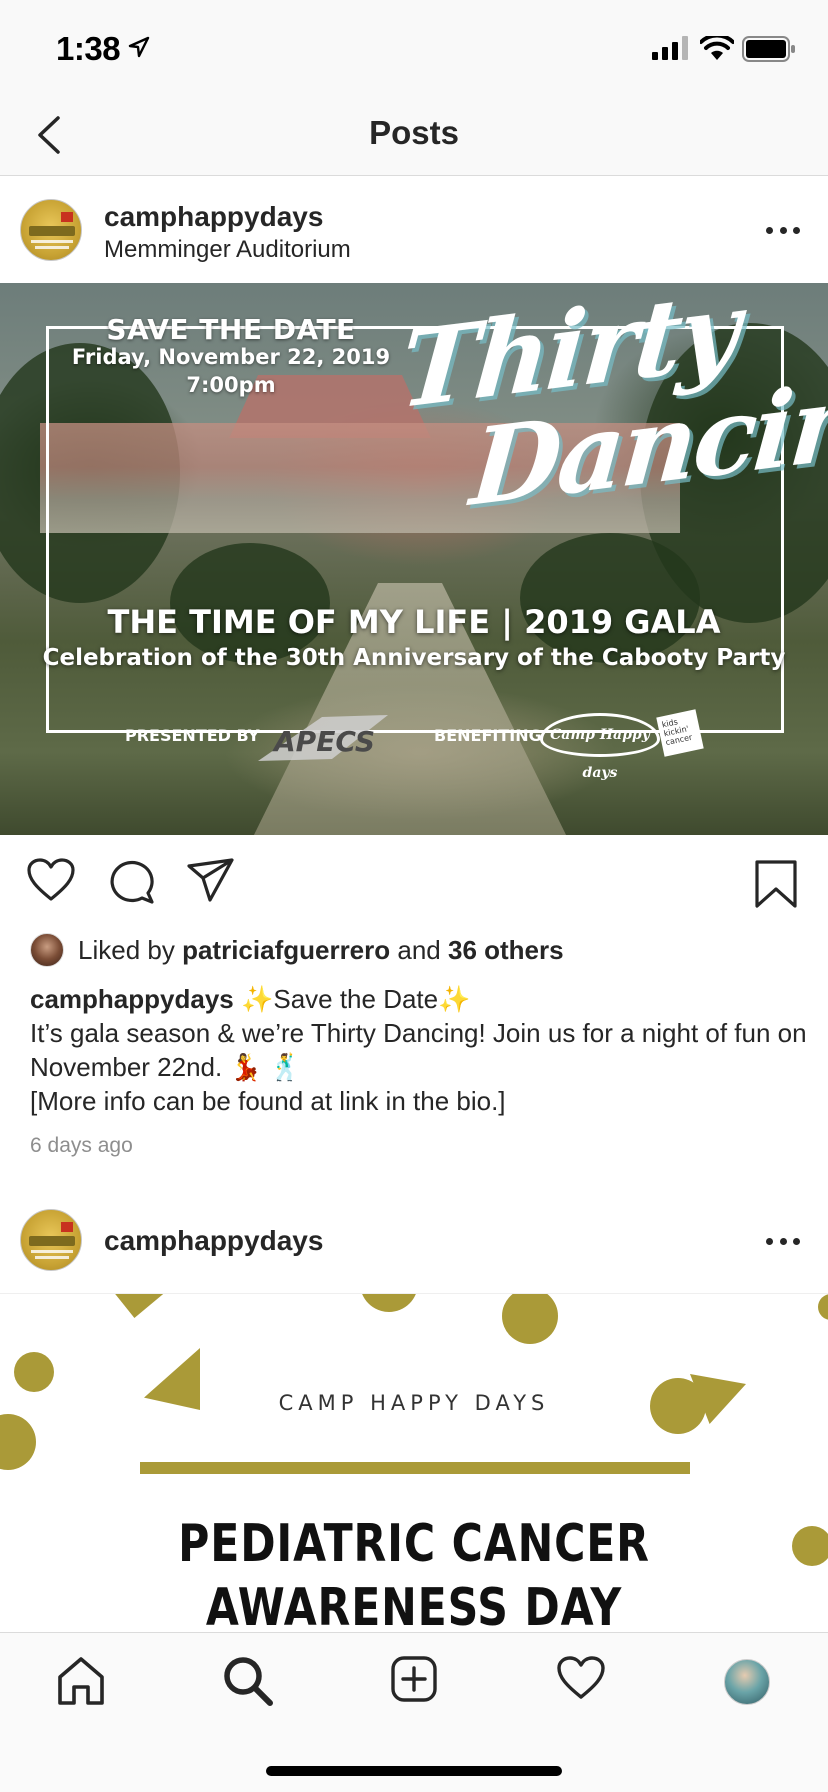 The height and width of the screenshot is (1792, 828). I want to click on bookmark-icon, so click(776, 884).